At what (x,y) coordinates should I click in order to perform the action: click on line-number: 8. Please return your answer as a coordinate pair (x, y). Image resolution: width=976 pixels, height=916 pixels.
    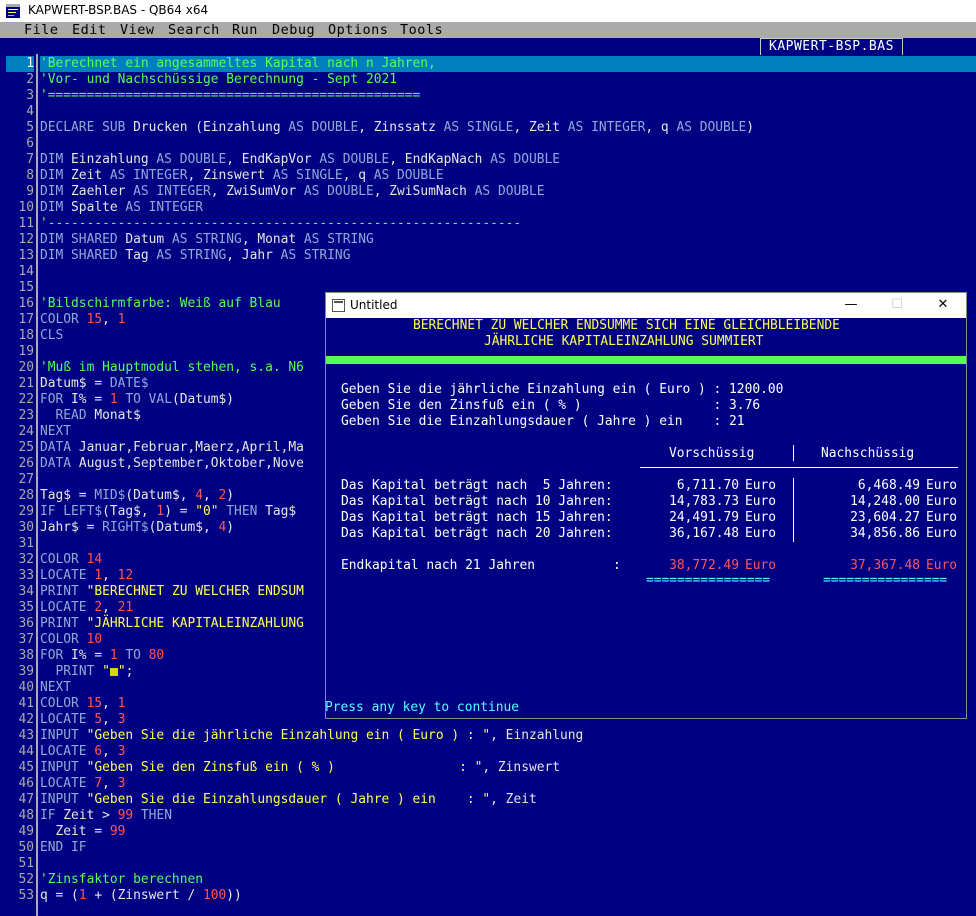
    Looking at the image, I should click on (30, 175).